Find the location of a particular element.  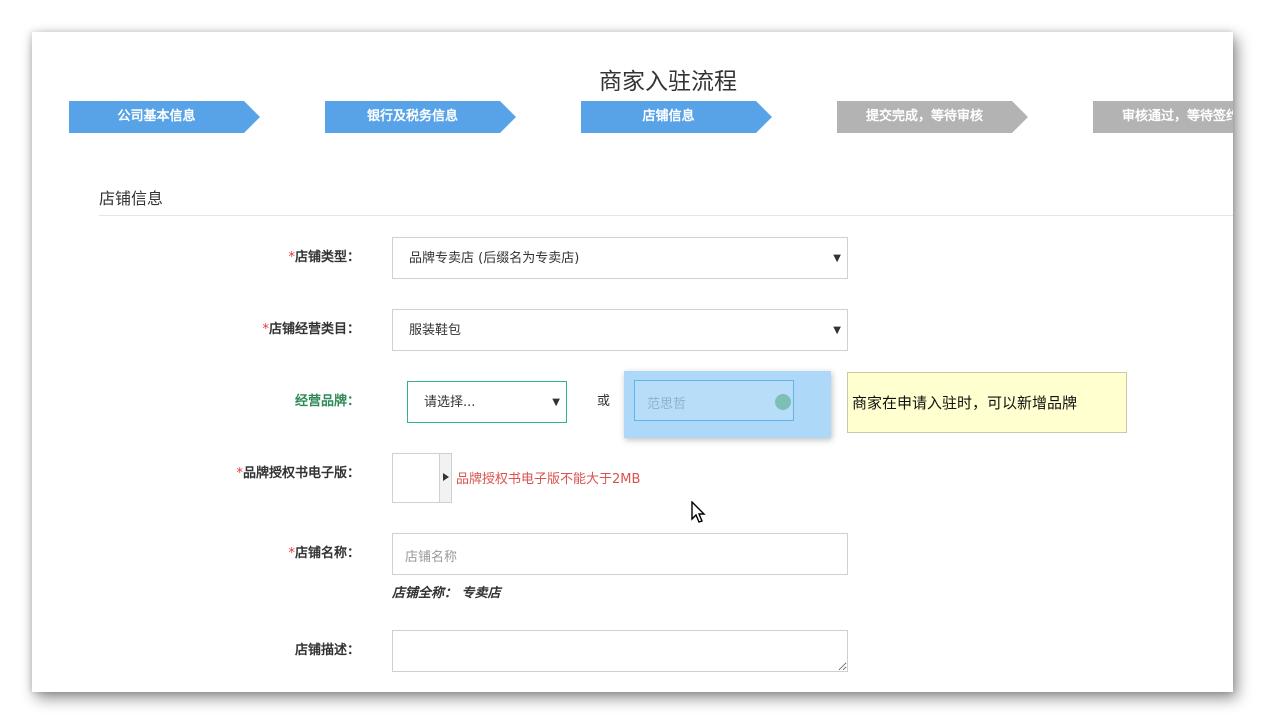

section-title: 店铺信息 is located at coordinates (131, 198).